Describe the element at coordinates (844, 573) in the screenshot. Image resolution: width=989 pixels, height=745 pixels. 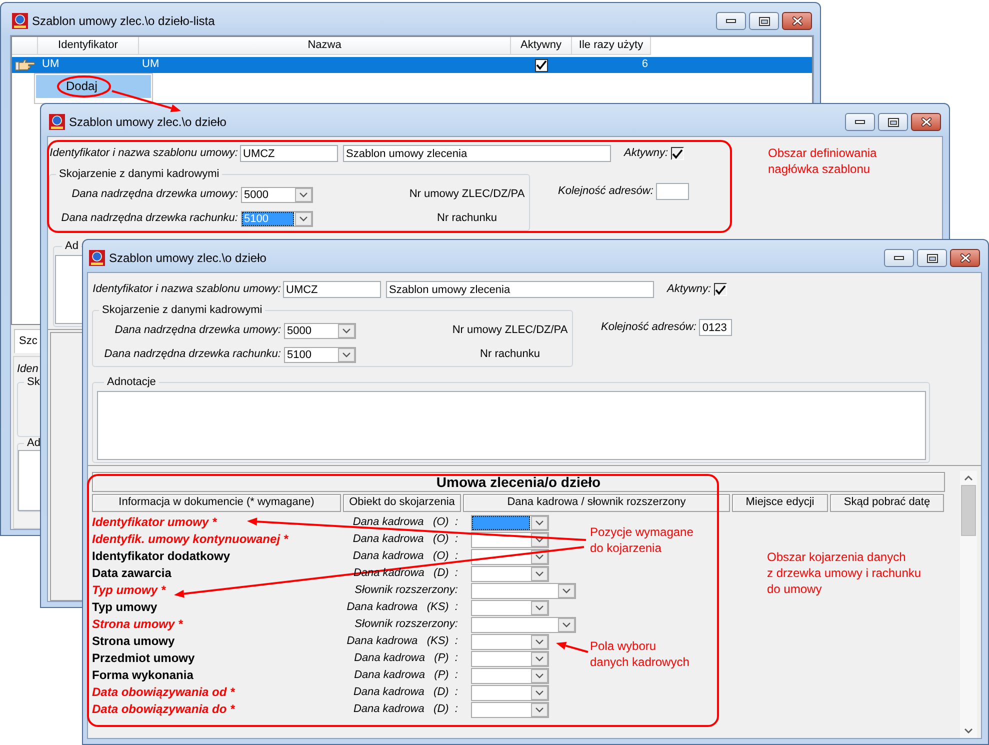
I see `annotation-text: Obszar kojarzenia danych z drzewka umowy i rachunku do umowy` at that location.